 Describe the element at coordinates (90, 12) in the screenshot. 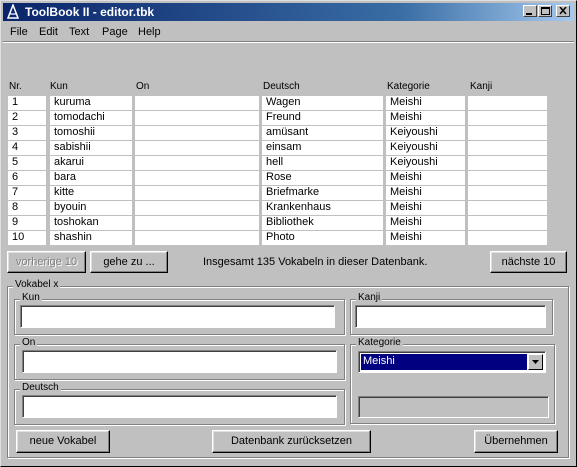

I see `window-title: ToolBook II - editor.tbk` at that location.